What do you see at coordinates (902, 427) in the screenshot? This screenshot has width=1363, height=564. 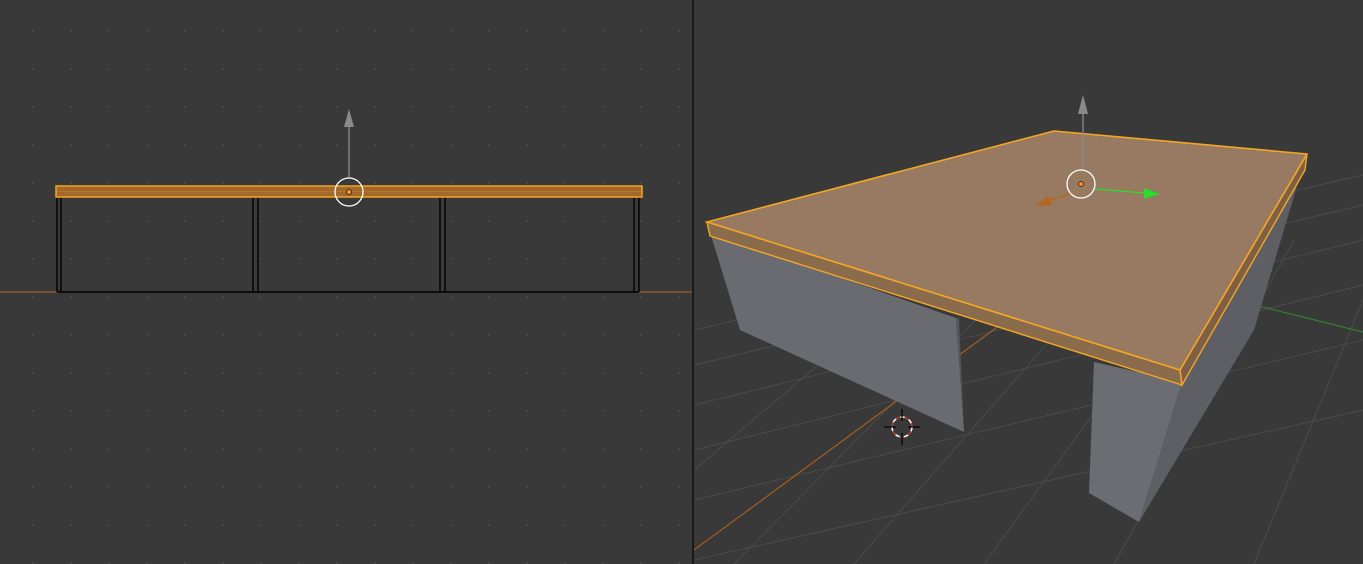 I see `3d-cursor-icon` at bounding box center [902, 427].